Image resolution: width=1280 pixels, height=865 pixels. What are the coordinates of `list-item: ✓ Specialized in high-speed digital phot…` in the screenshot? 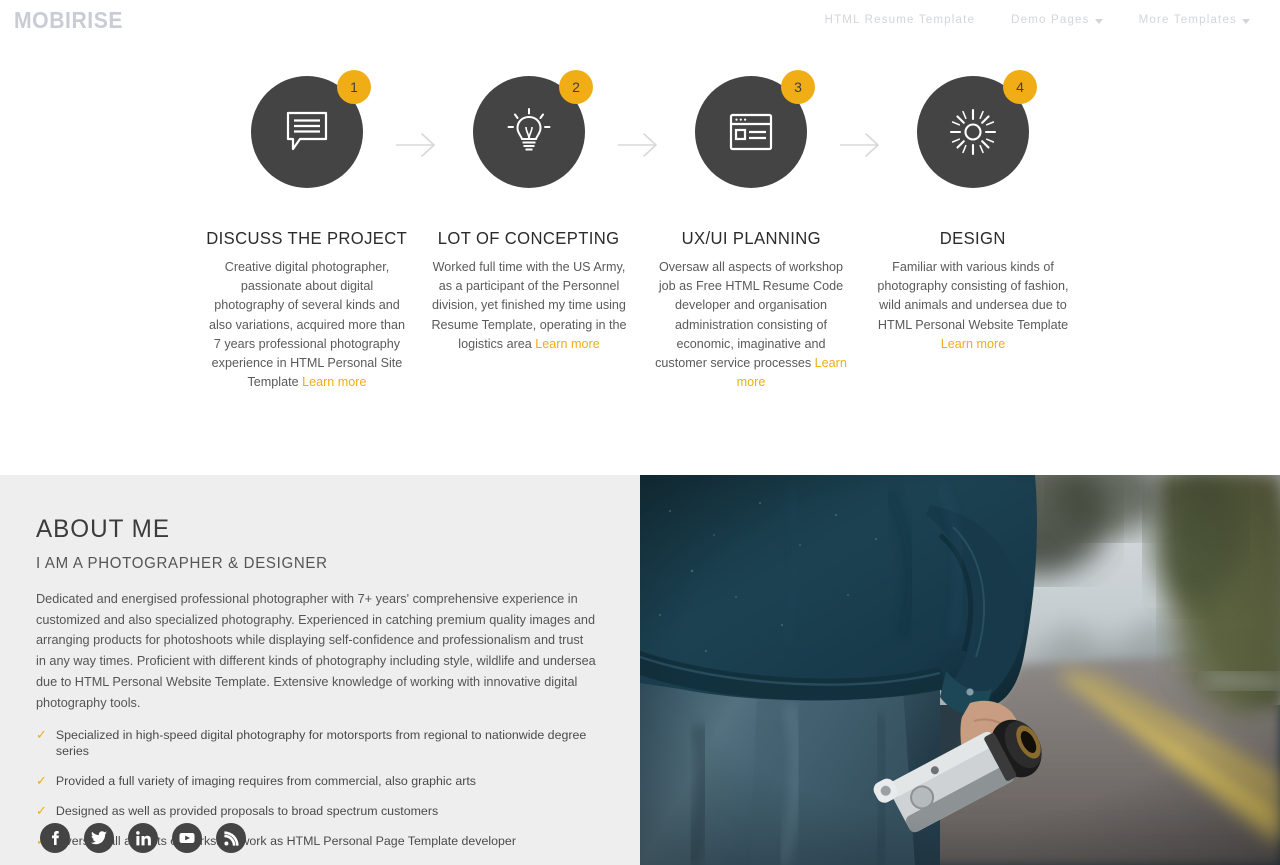 It's located at (319, 743).